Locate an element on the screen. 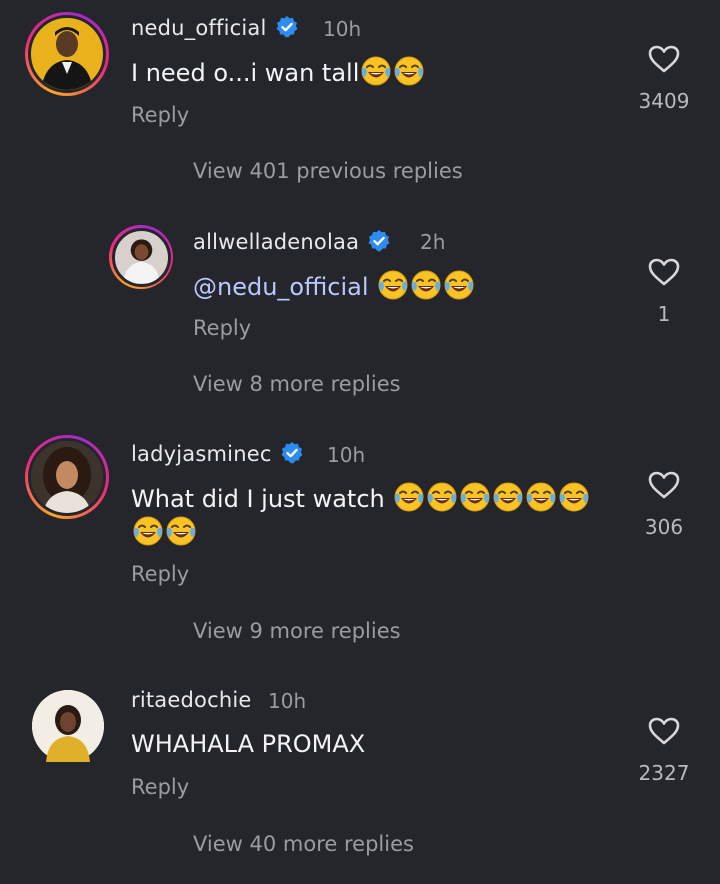 Image resolution: width=720 pixels, height=884 pixels. view-replies-link: View 40 more replies is located at coordinates (303, 844).